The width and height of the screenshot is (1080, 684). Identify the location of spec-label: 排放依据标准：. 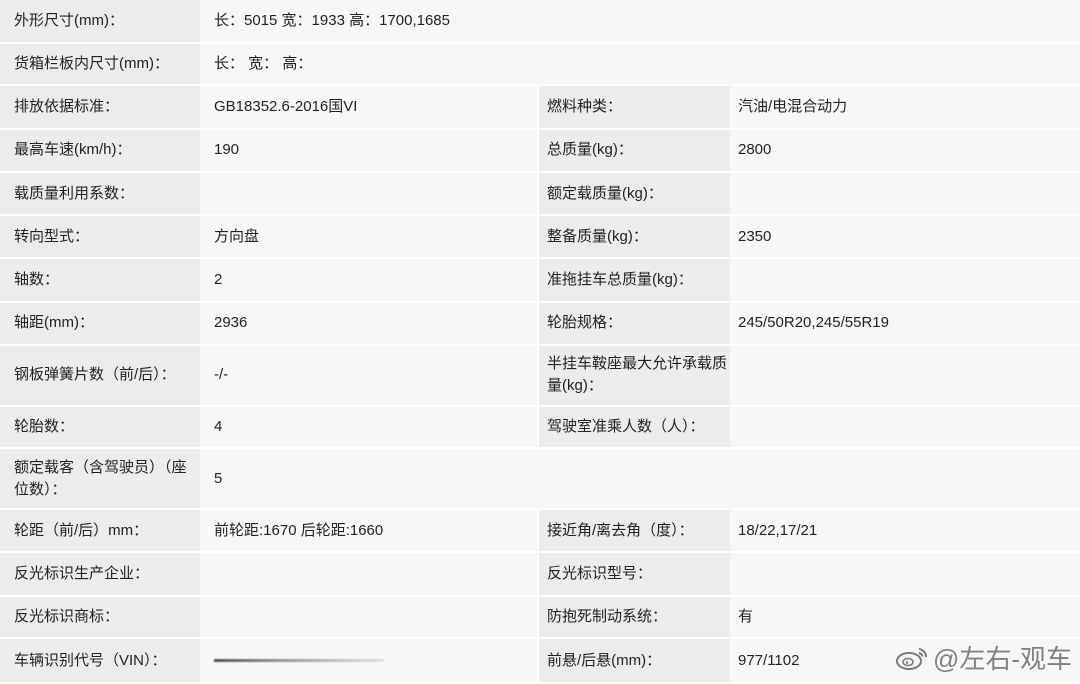
(100, 108).